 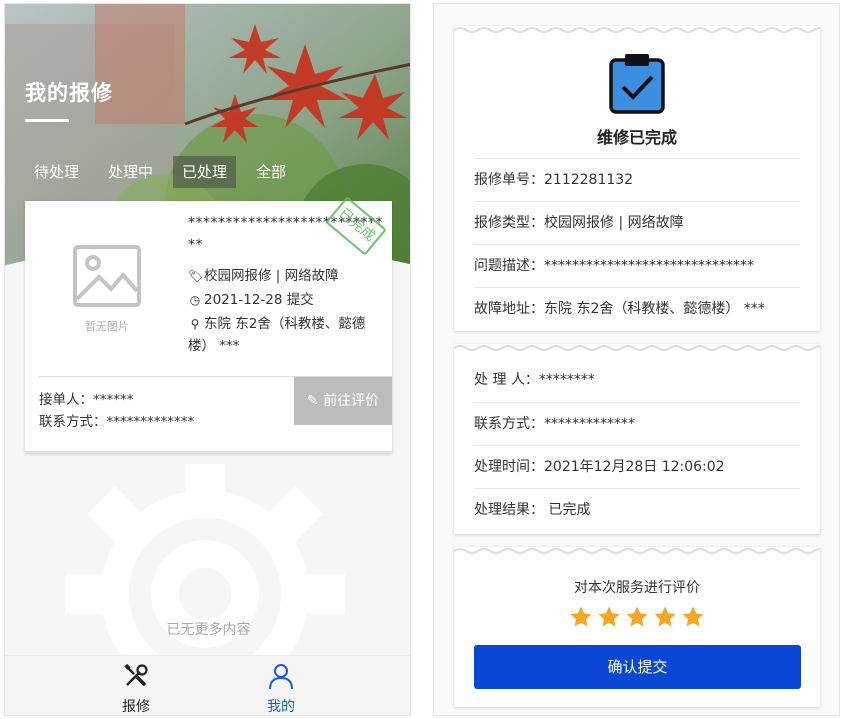 I want to click on clipboard-check-icon, so click(x=637, y=84).